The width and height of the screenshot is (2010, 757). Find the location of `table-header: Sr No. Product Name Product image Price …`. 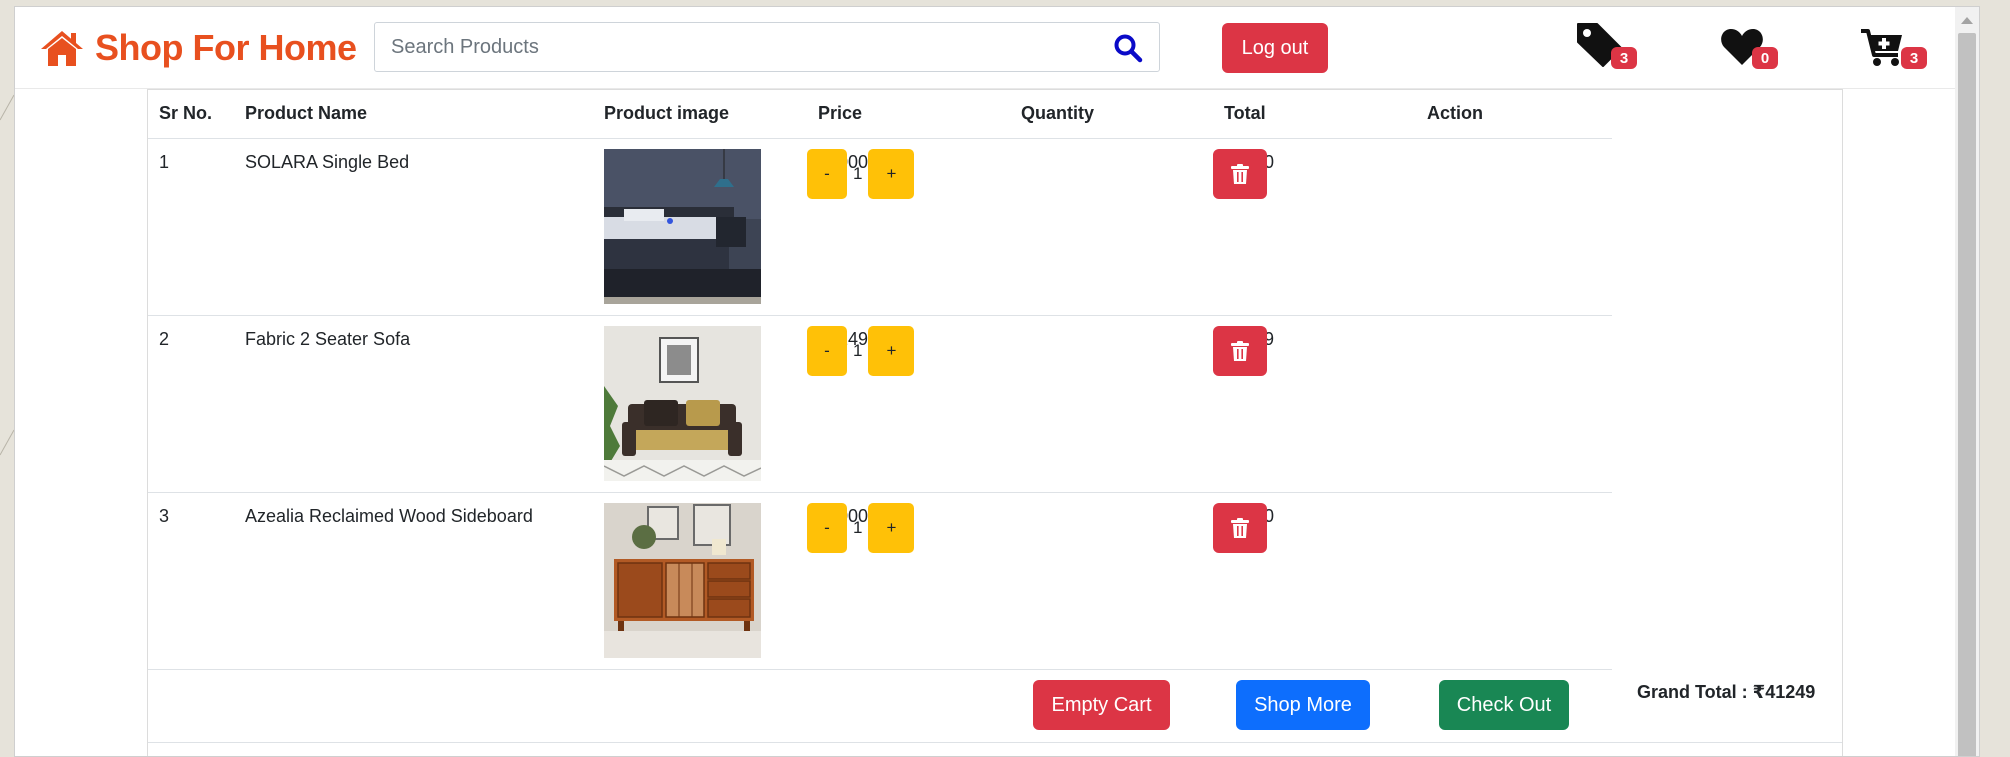

table-header: Sr No. Product Name Product image Price … is located at coordinates (880, 114).